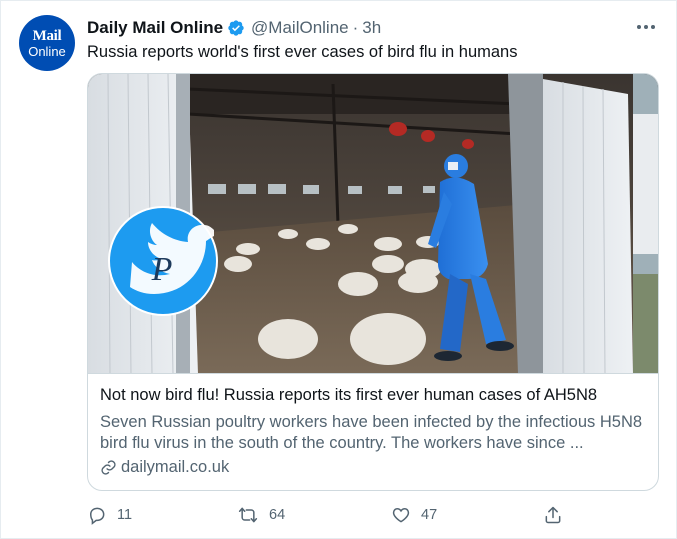  Describe the element at coordinates (175, 467) in the screenshot. I see `card-link-domain: dailymail.co.uk` at that location.